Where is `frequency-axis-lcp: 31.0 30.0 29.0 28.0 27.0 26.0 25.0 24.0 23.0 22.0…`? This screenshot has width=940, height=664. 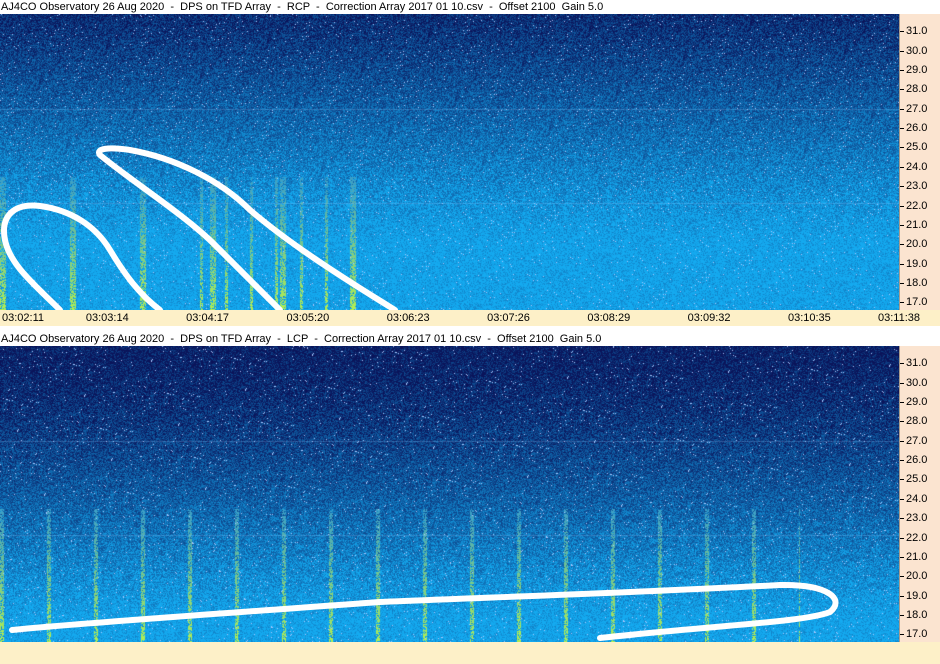
frequency-axis-lcp: 31.0 30.0 29.0 28.0 27.0 26.0 25.0 24.0 23.0 22.0… is located at coordinates (919, 494).